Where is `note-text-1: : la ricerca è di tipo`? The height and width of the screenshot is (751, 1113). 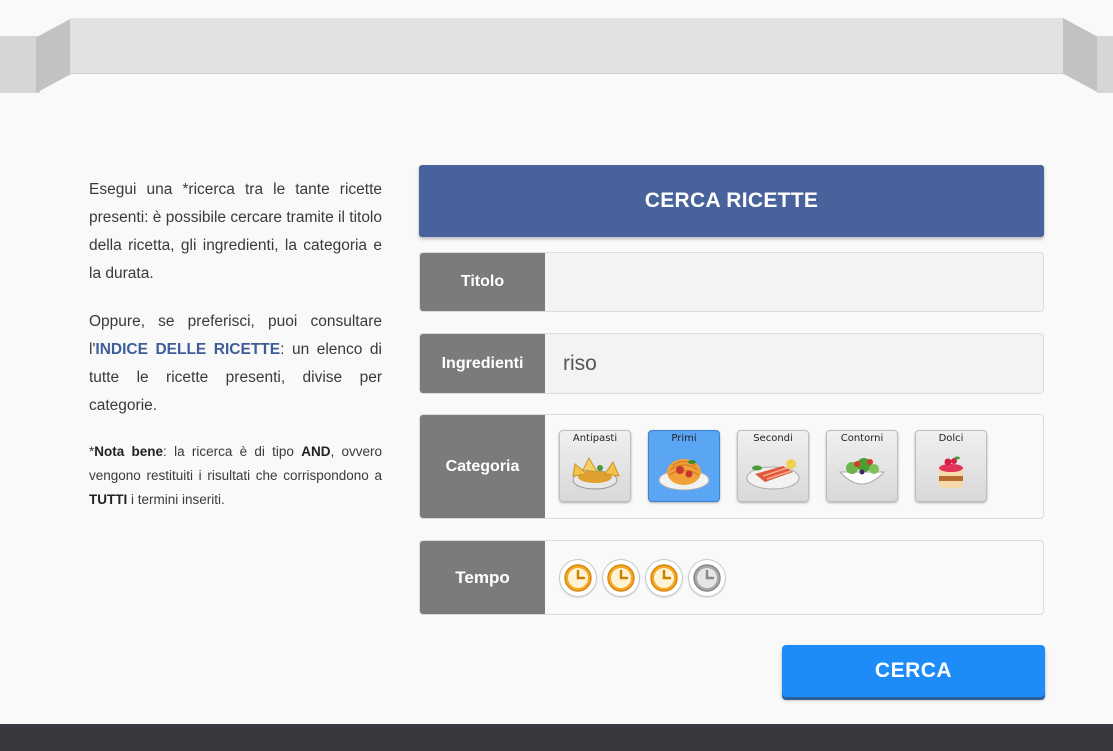 note-text-1: : la ricerca è di tipo is located at coordinates (232, 451).